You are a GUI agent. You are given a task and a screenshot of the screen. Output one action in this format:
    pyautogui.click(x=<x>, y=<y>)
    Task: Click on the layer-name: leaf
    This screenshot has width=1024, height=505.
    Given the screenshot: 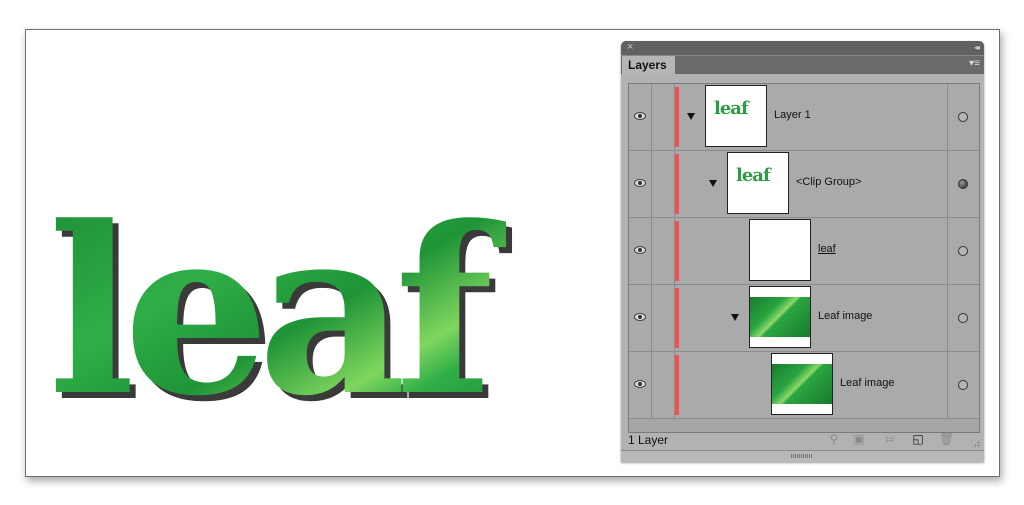 What is the action you would take?
    pyautogui.click(x=827, y=249)
    